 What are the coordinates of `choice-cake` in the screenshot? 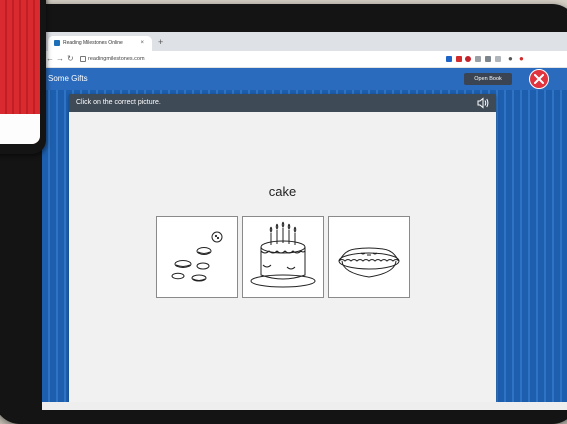 It's located at (283, 257).